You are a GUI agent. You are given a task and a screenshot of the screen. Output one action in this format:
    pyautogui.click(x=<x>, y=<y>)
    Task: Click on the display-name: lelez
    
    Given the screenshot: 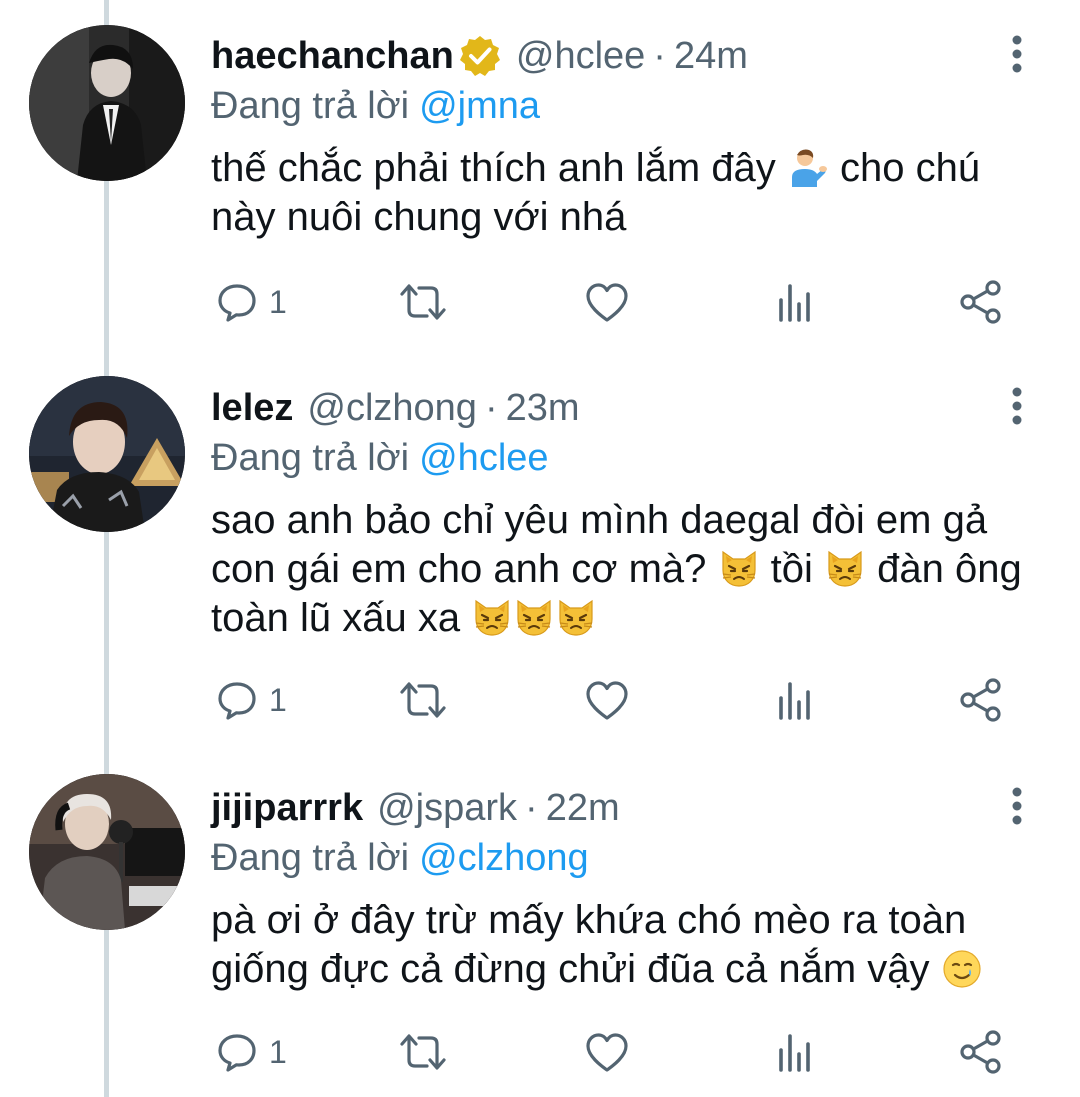 What is the action you would take?
    pyautogui.click(x=252, y=408)
    